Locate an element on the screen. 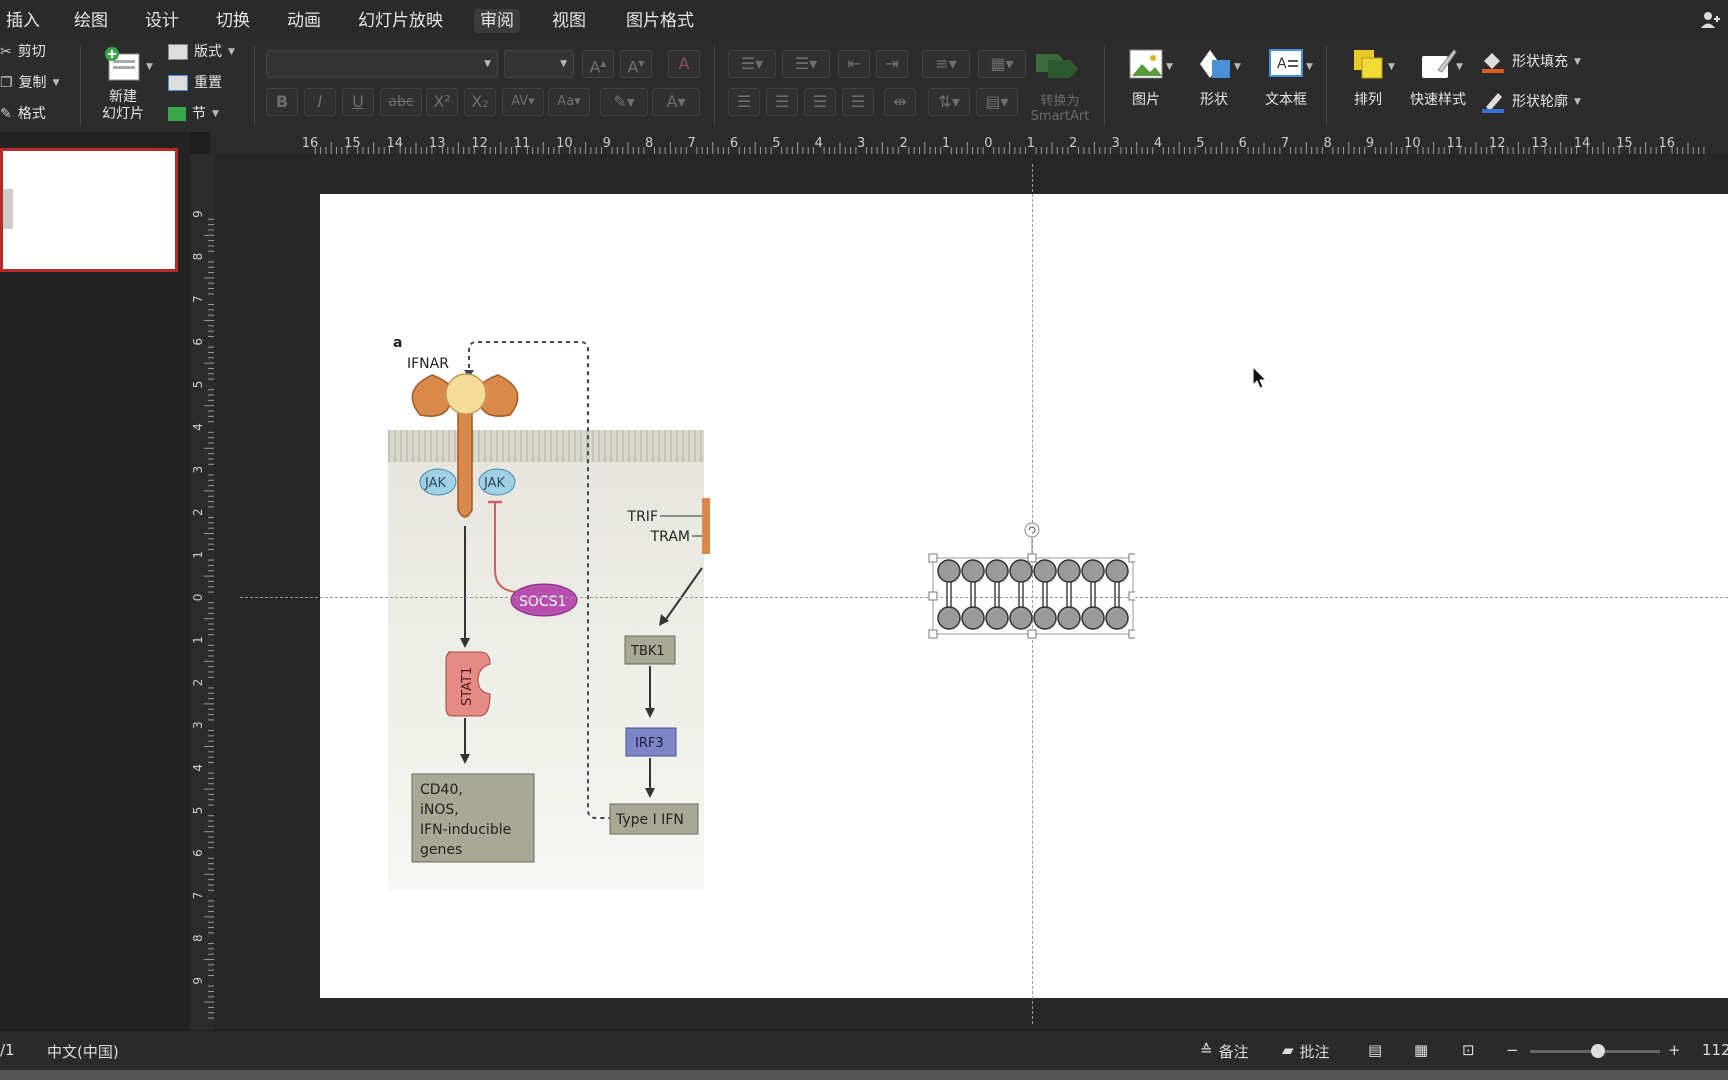  cut-button: ✂ 剪切 is located at coordinates (23, 52).